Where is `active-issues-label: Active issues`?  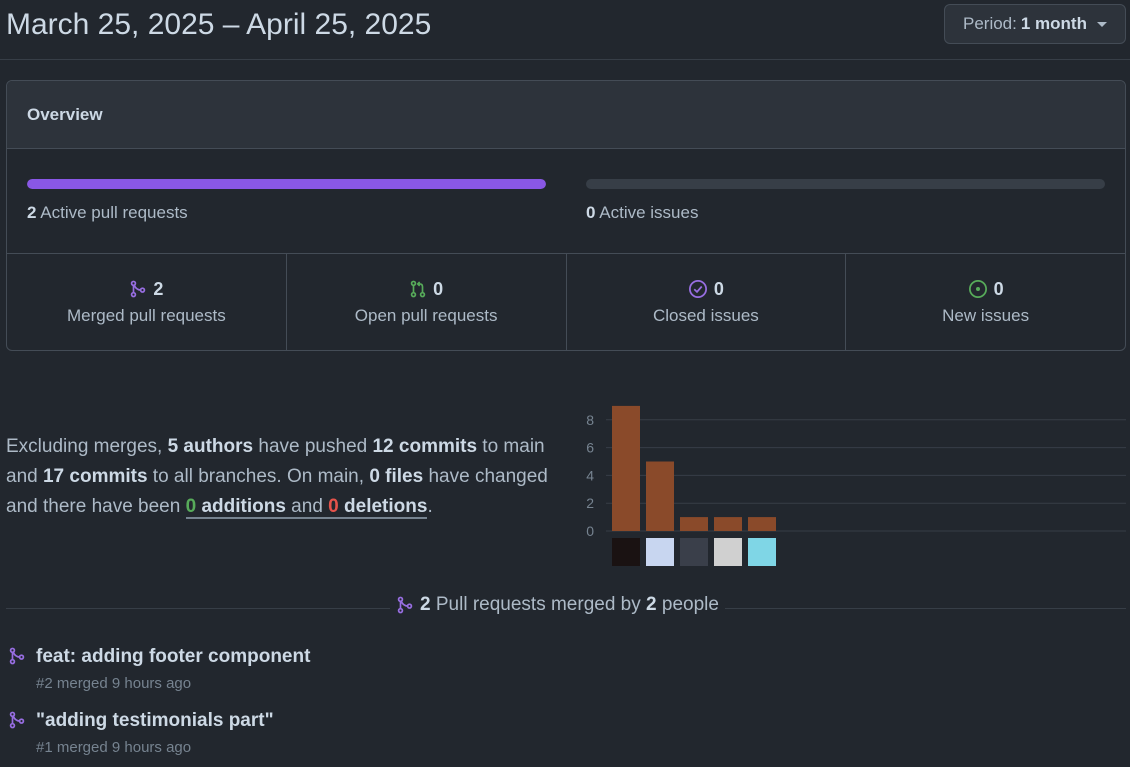 active-issues-label: Active issues is located at coordinates (649, 212).